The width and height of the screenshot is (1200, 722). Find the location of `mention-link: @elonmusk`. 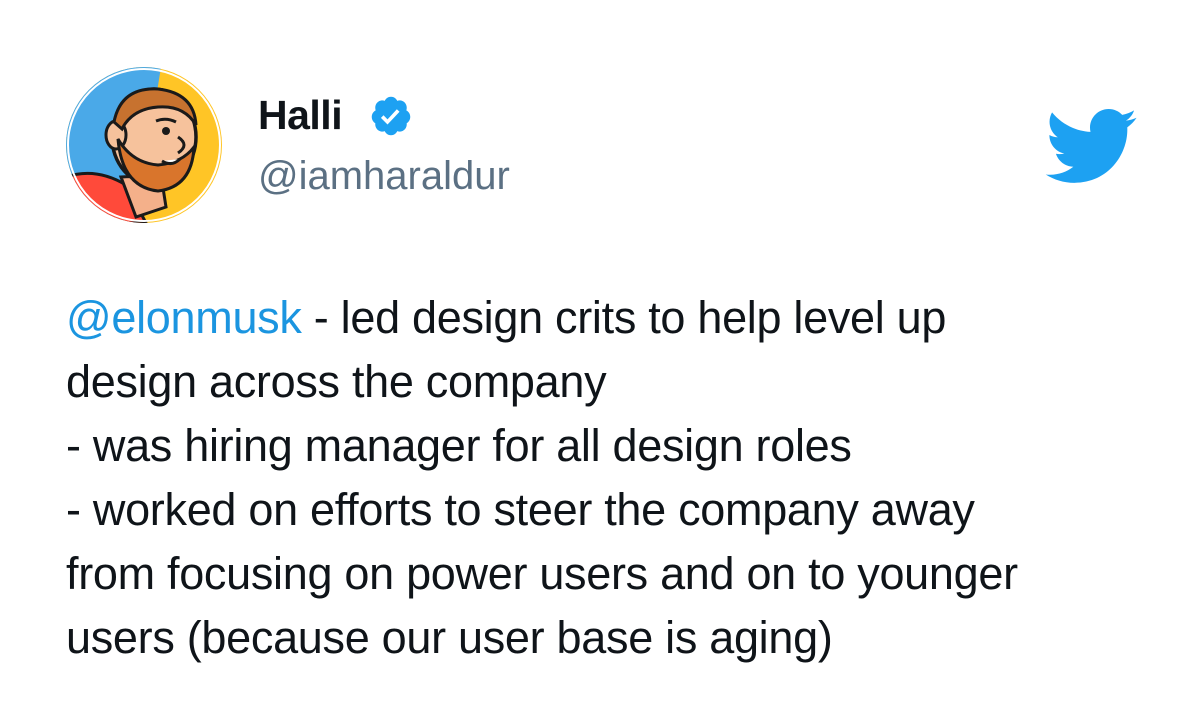

mention-link: @elonmusk is located at coordinates (184, 317).